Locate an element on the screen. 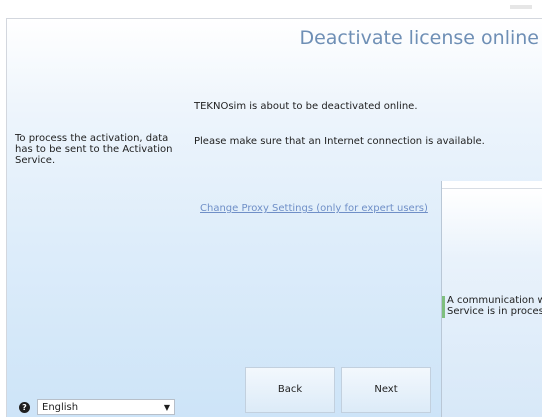 Image resolution: width=542 pixels, height=417 pixels. dialog-title: Deactivate license online is located at coordinates (419, 38).